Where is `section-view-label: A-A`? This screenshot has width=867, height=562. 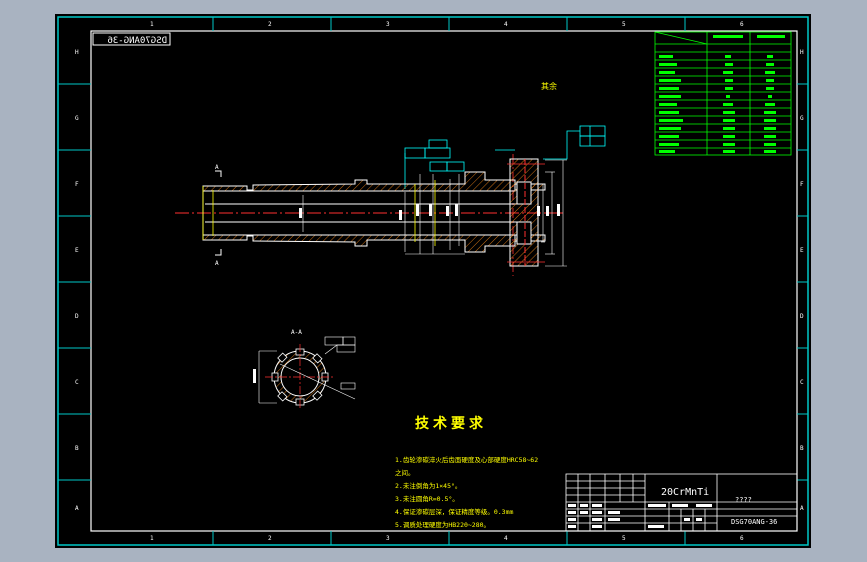 section-view-label: A-A is located at coordinates (296, 332).